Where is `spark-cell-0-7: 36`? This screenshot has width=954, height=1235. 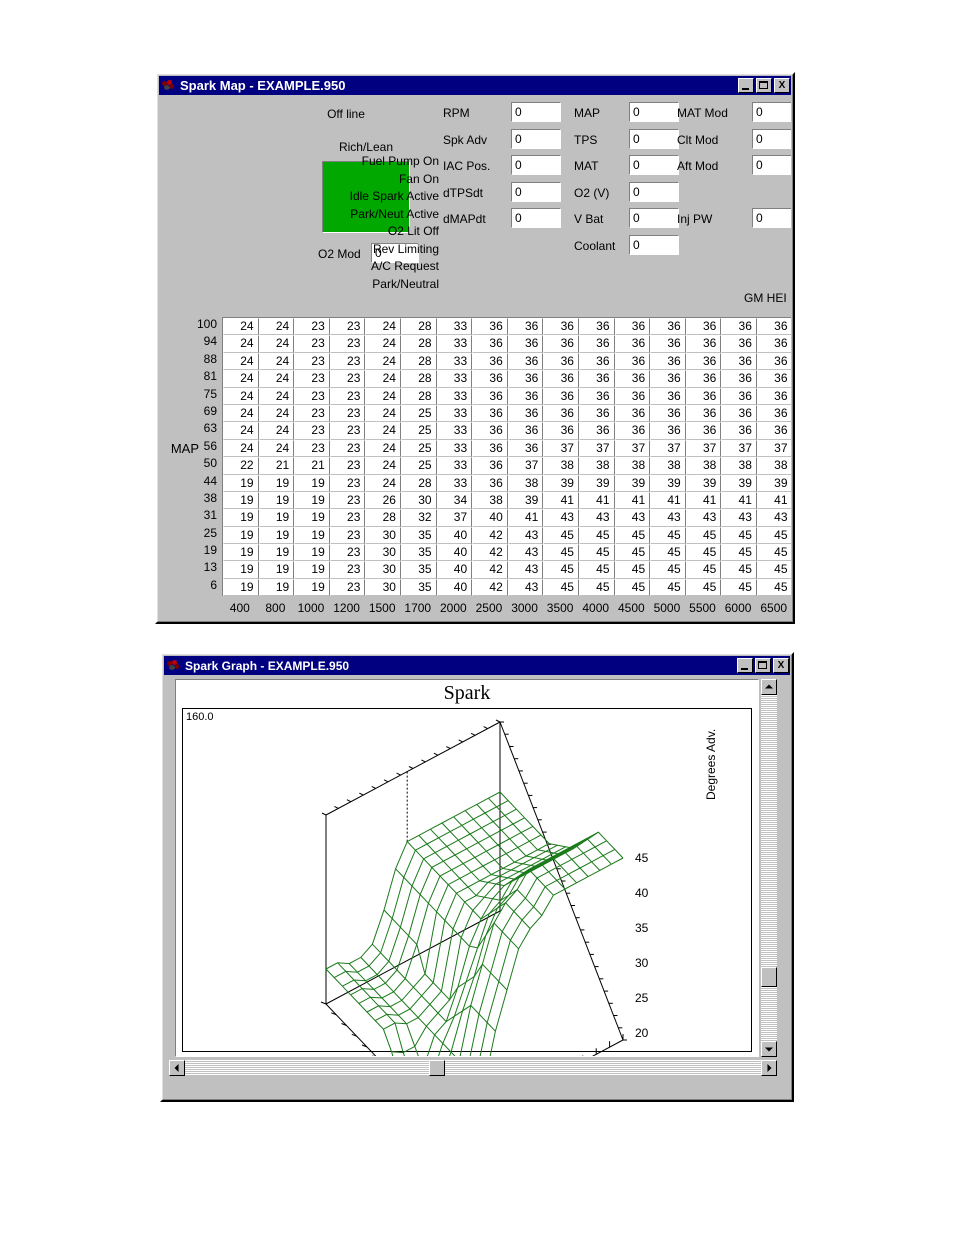
spark-cell-0-7: 36 is located at coordinates (490, 327).